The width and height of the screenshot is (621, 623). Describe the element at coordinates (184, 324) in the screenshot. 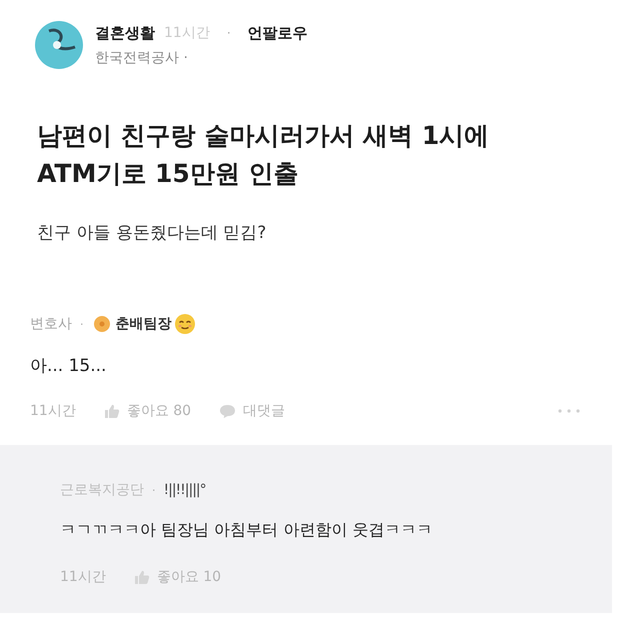

I see `smiling-face-icon` at that location.